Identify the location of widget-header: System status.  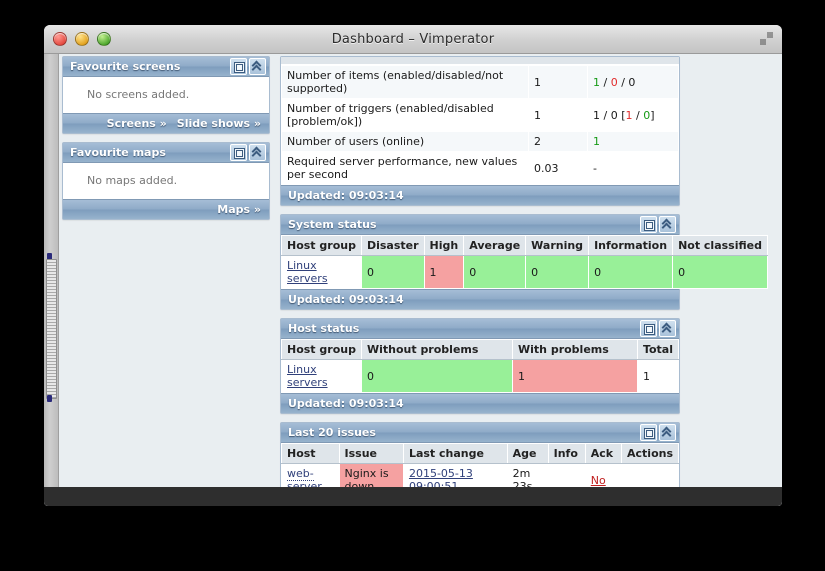
(480, 225).